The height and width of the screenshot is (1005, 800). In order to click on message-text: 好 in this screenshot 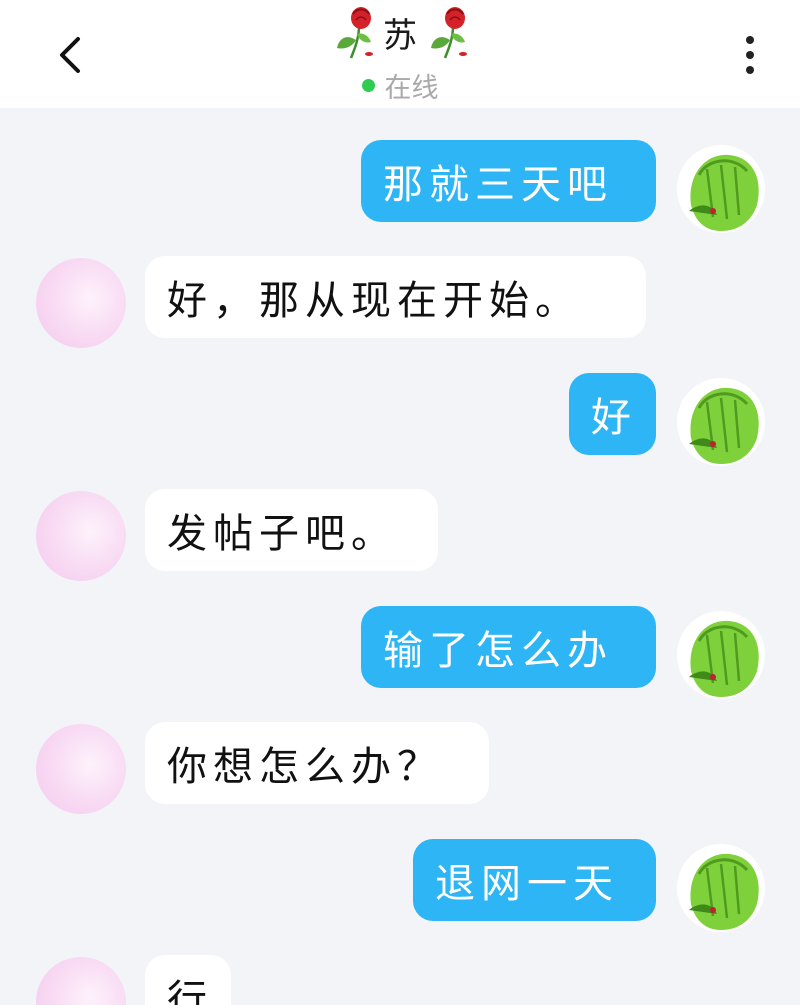, I will do `click(614, 418)`.